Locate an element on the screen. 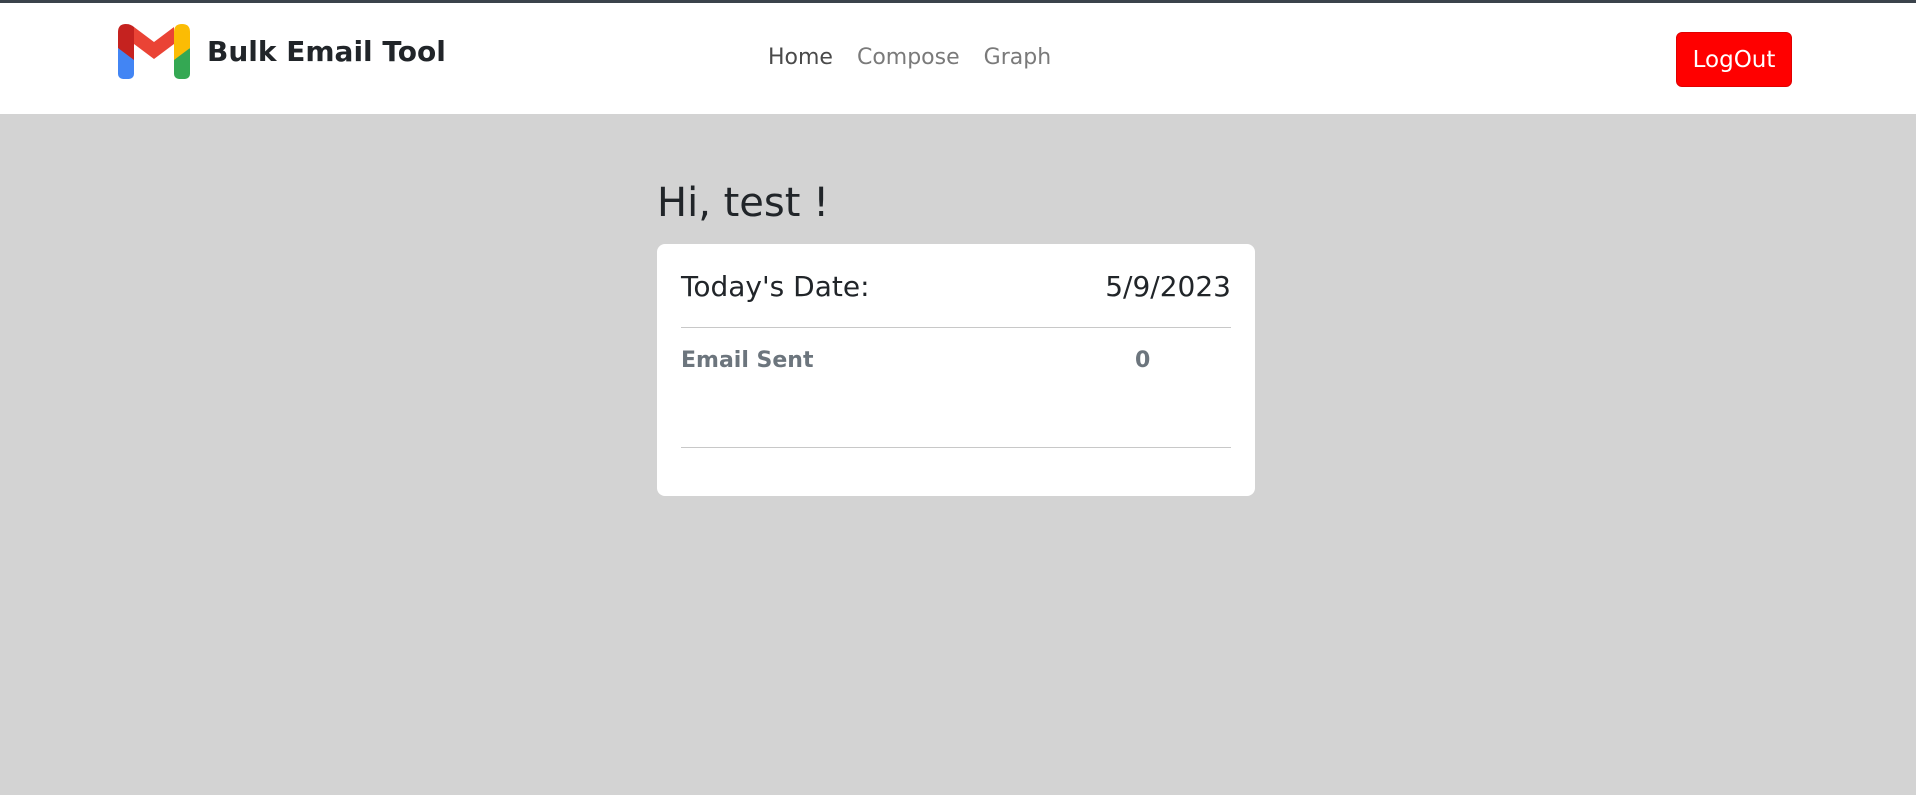  summary-card: Today's Date: 5/9/2023 Email Sent 0 is located at coordinates (956, 370).